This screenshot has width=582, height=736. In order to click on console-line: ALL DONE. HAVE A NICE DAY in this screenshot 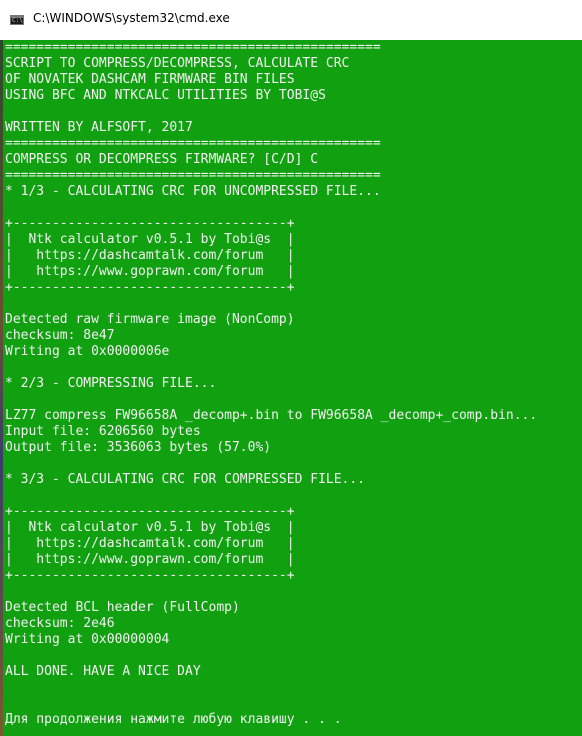, I will do `click(103, 671)`.